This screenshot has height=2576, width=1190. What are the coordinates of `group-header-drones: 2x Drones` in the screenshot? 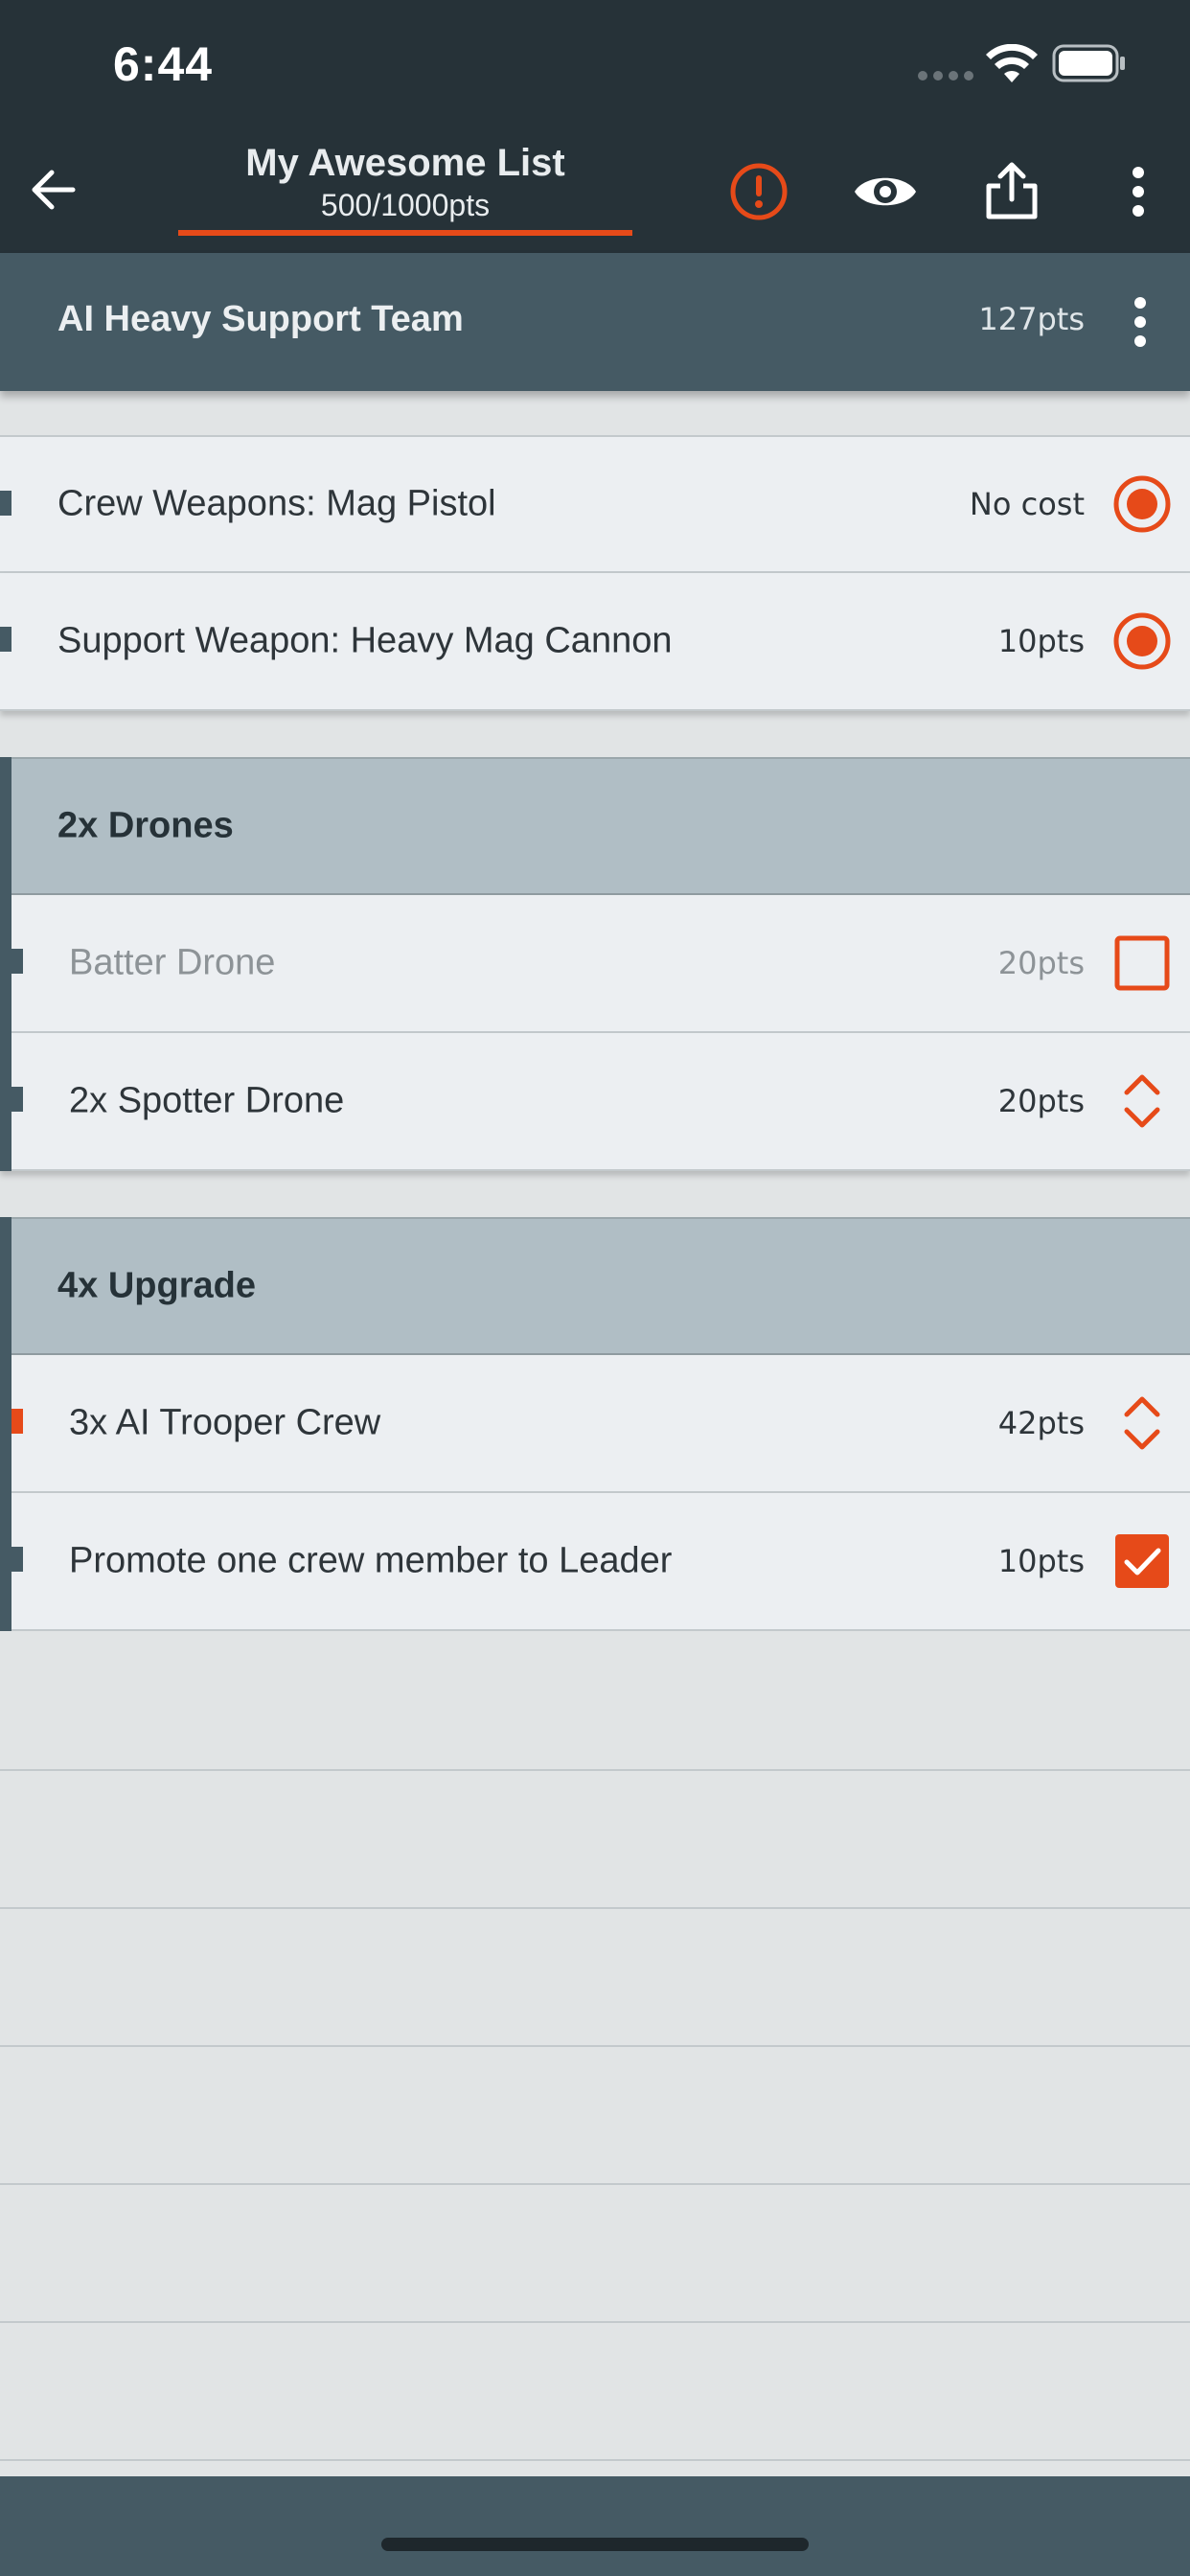 It's located at (595, 826).